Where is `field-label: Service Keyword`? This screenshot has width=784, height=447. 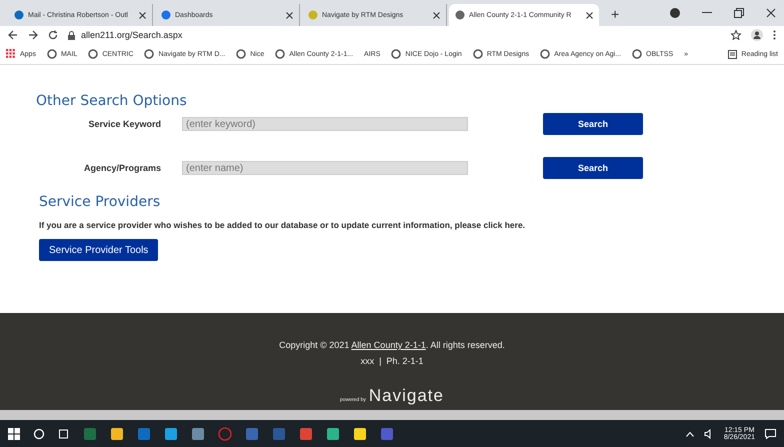
field-label: Service Keyword is located at coordinates (124, 124).